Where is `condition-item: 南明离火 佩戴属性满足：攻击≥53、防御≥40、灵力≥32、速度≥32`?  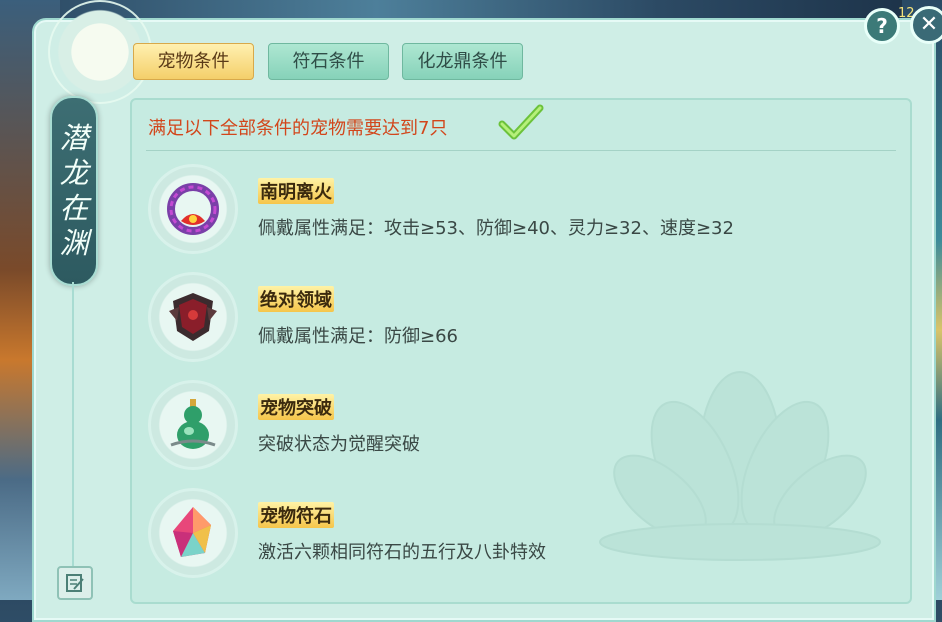
condition-item: 南明离火 佩戴属性满足：攻击≥53、防御≥40、灵力≥32、速度≥32 is located at coordinates (518, 214).